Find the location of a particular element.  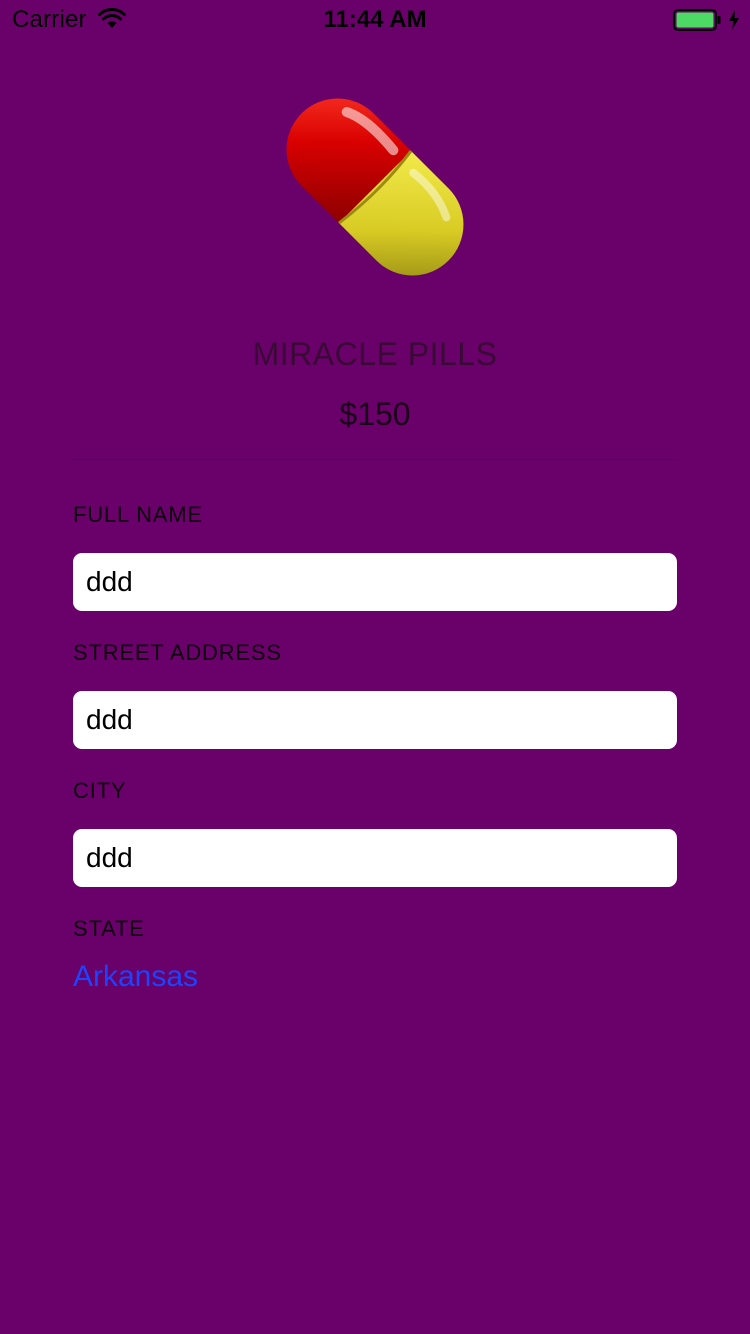

full-name-field: ddd is located at coordinates (375, 582).